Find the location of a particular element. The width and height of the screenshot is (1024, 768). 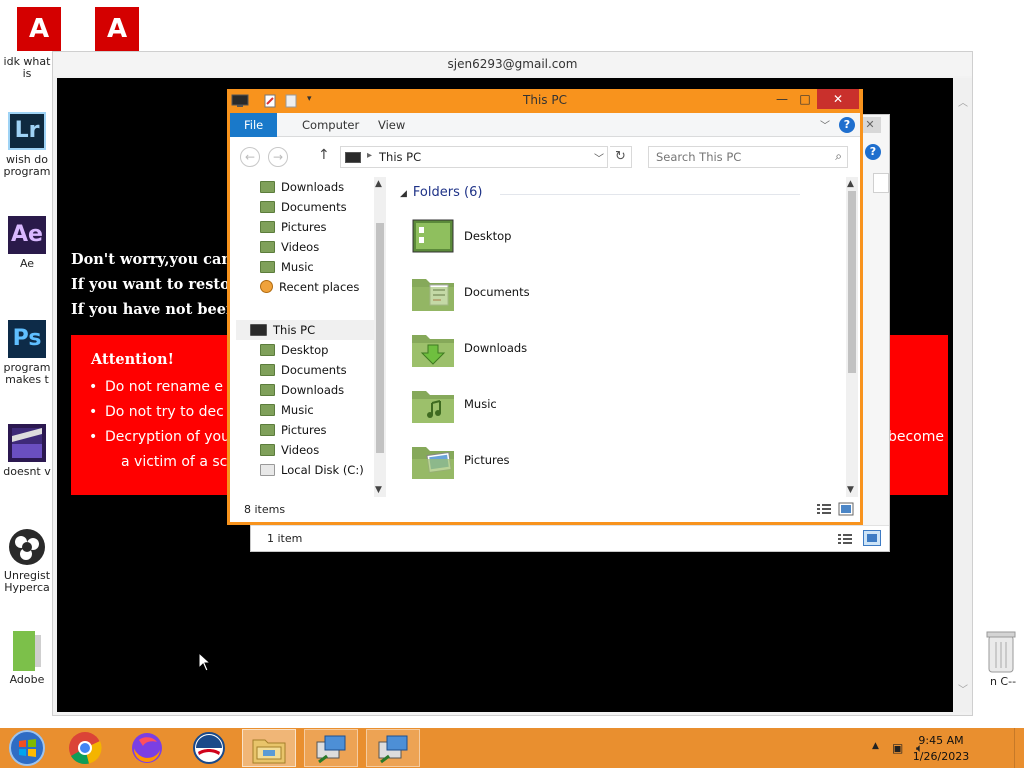

recycle-bin: n C-- is located at coordinates (995, 662).